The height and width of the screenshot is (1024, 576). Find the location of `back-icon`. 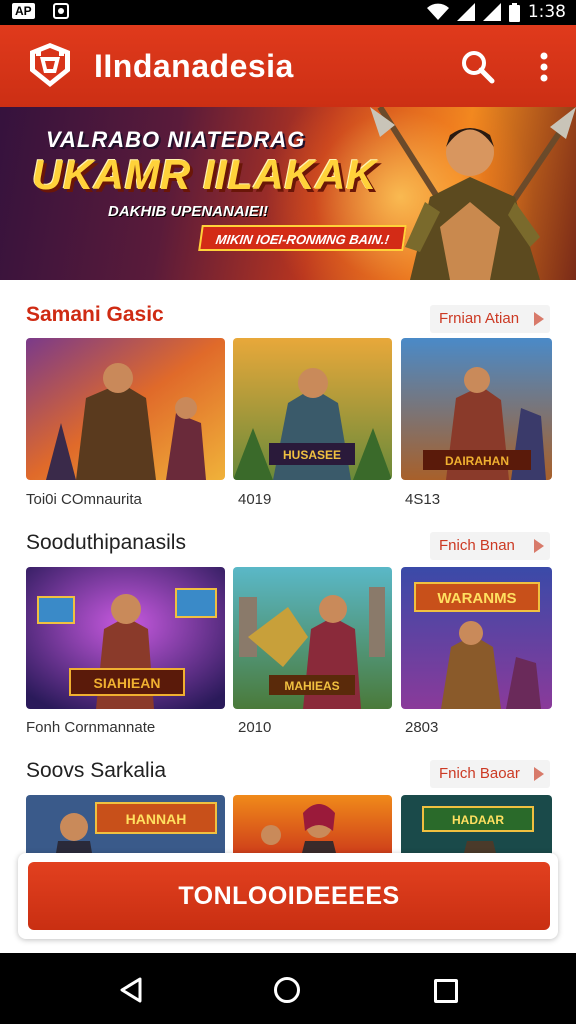

back-icon is located at coordinates (131, 990).